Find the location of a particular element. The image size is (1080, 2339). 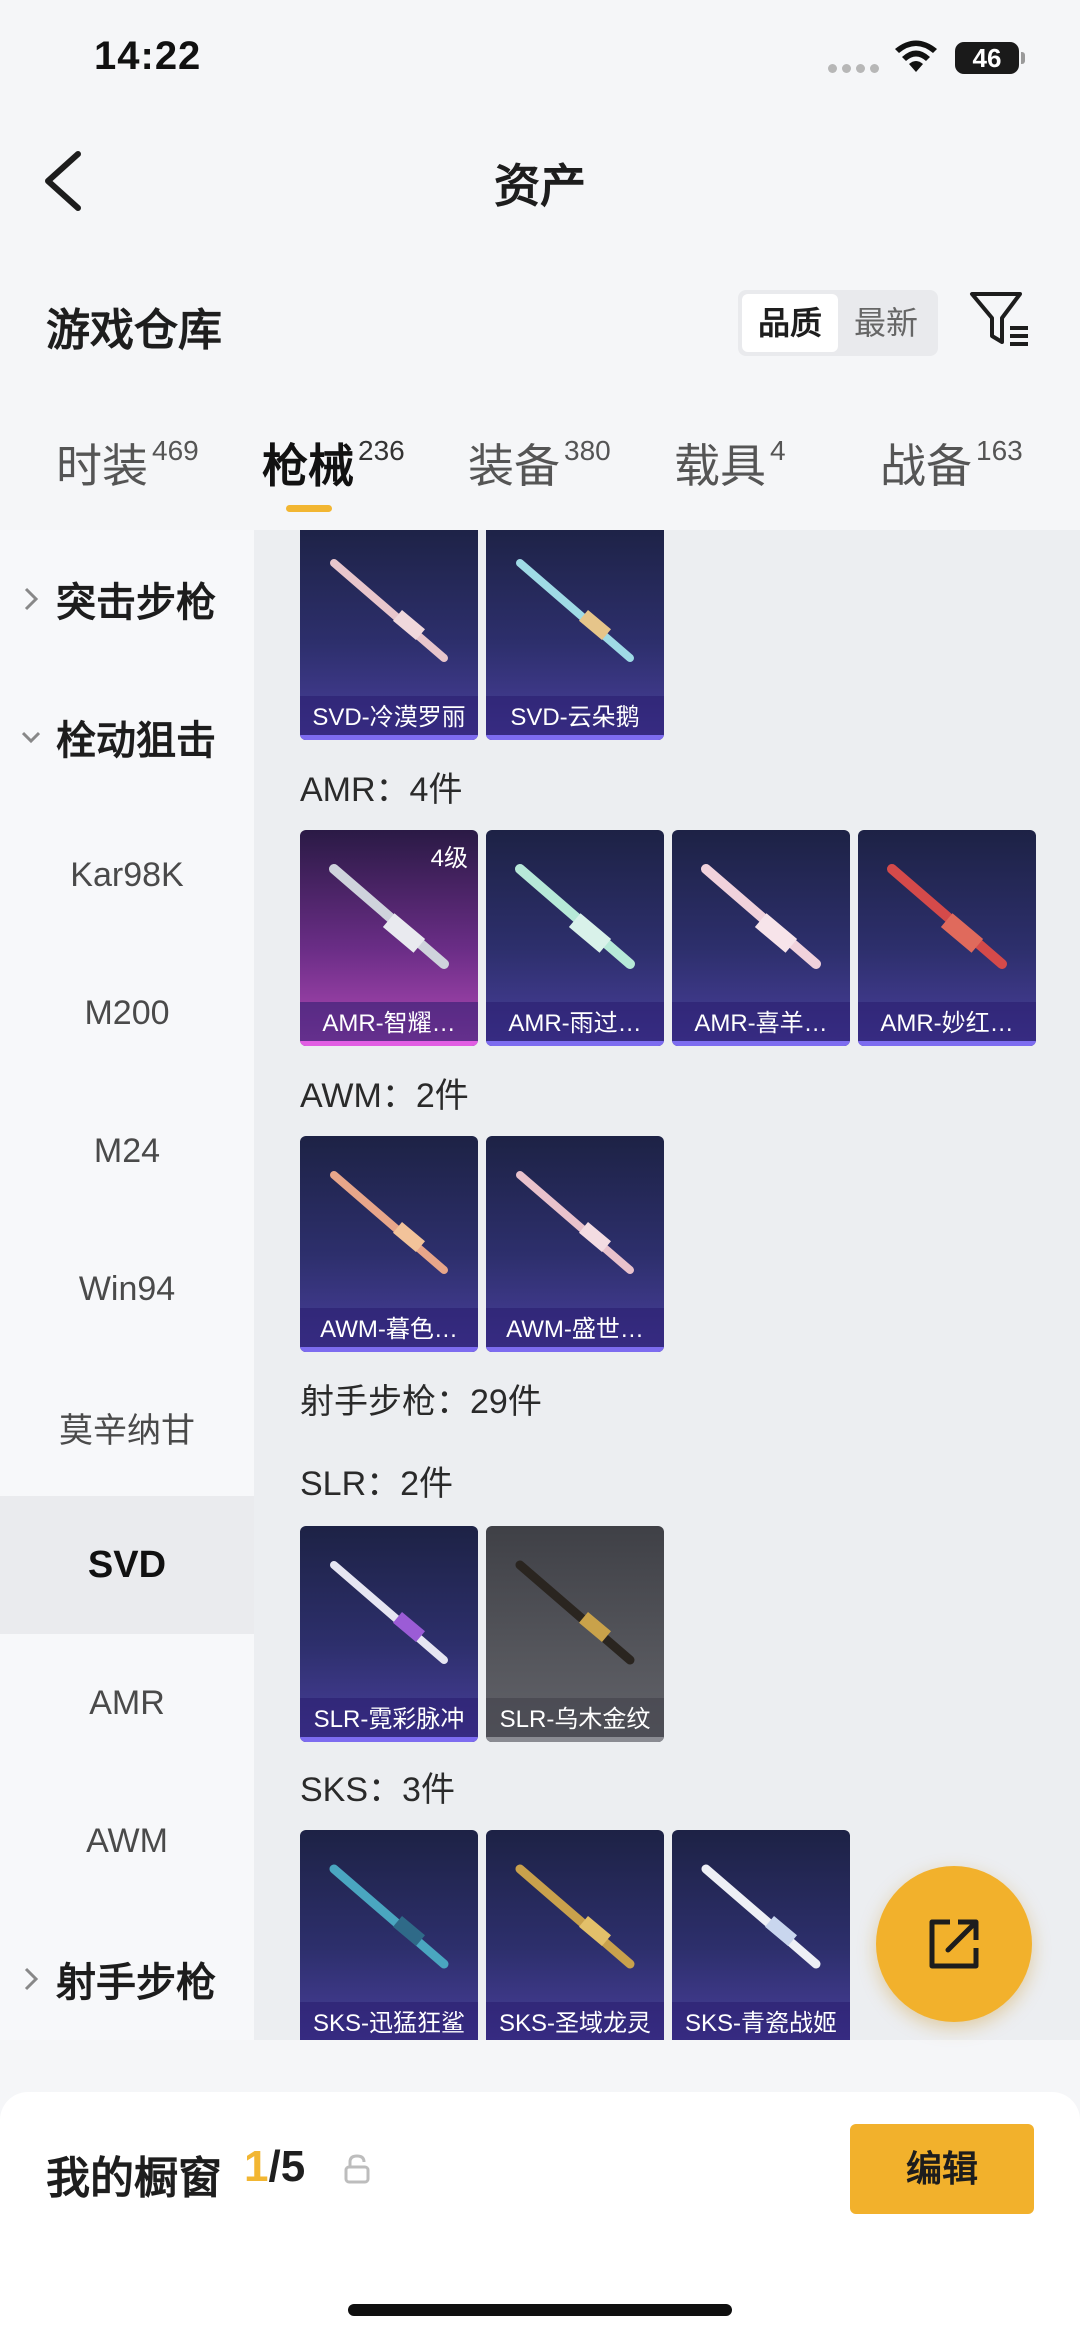

sort-latest: 最新 is located at coordinates (886, 323).